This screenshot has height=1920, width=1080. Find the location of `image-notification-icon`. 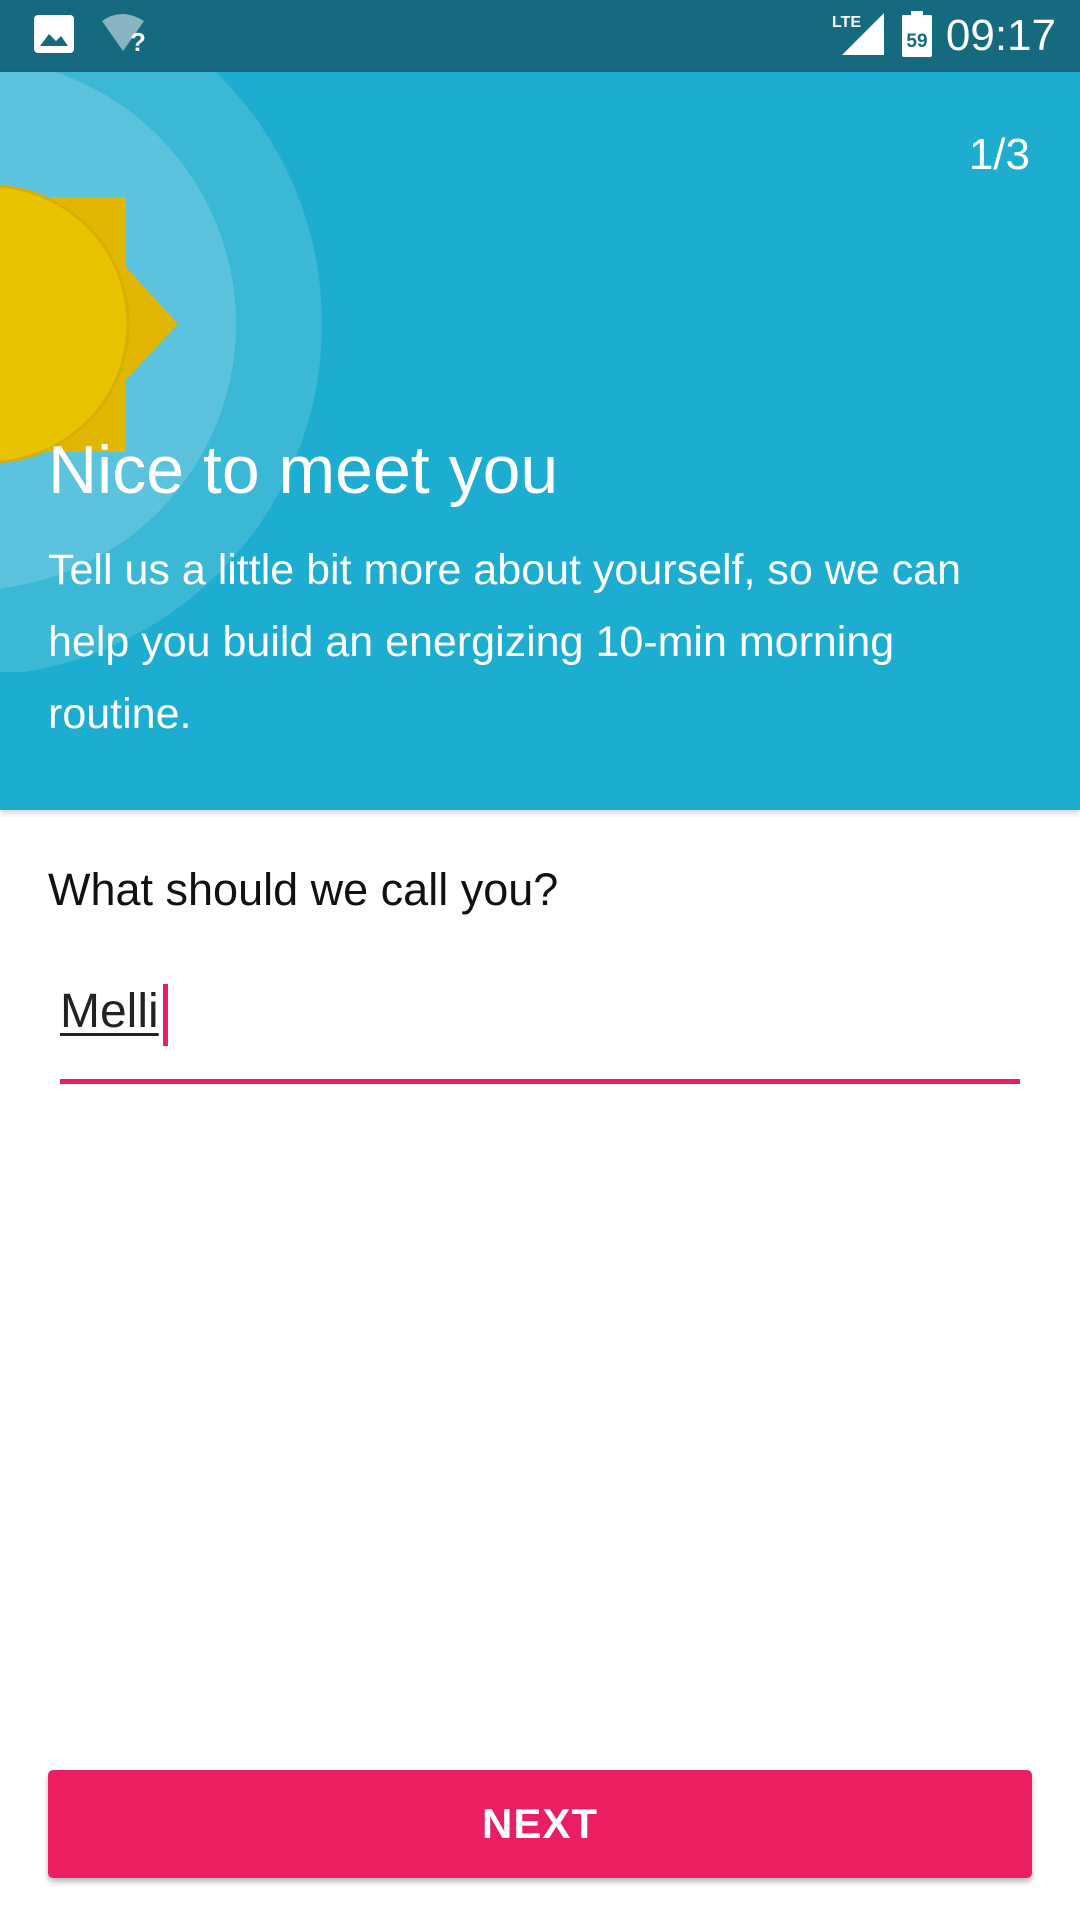

image-notification-icon is located at coordinates (54, 36).